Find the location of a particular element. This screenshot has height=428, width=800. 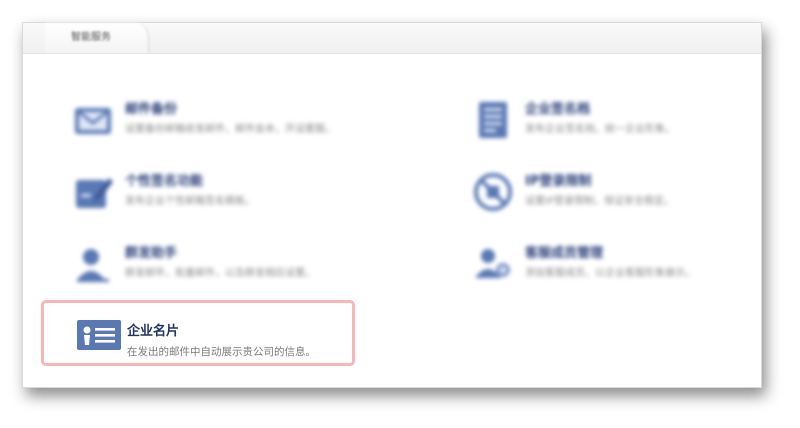

service-item-ip-restriction: IP登录限制 设置IP登录限制，保证安全稳定。 is located at coordinates (623, 193).